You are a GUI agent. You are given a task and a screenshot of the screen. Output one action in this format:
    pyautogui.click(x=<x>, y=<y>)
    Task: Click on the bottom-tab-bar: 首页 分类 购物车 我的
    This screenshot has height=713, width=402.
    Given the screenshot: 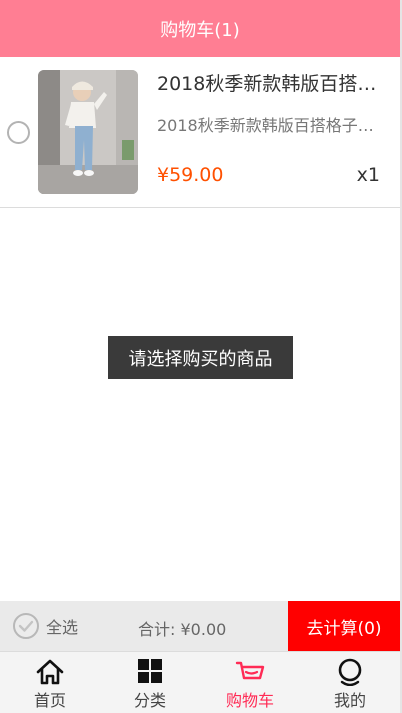 What is the action you would take?
    pyautogui.click(x=200, y=682)
    